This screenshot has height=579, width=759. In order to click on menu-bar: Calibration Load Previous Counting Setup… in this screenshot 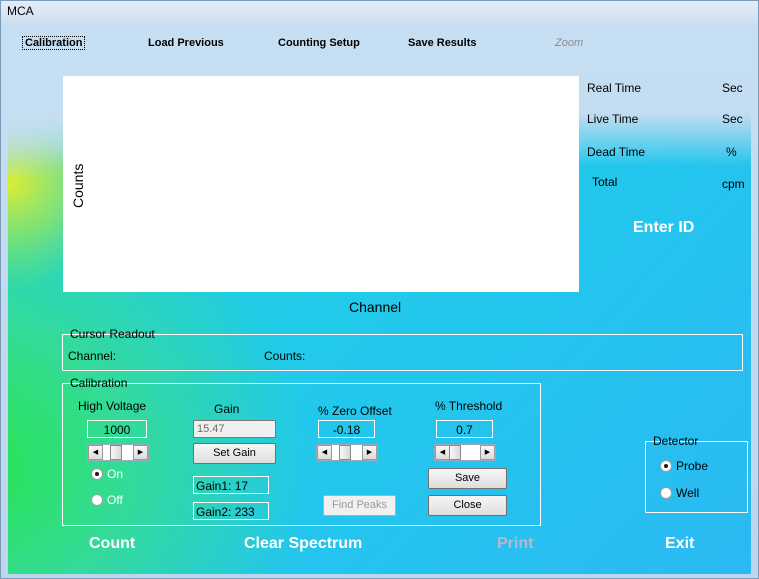, I will do `click(367, 43)`.